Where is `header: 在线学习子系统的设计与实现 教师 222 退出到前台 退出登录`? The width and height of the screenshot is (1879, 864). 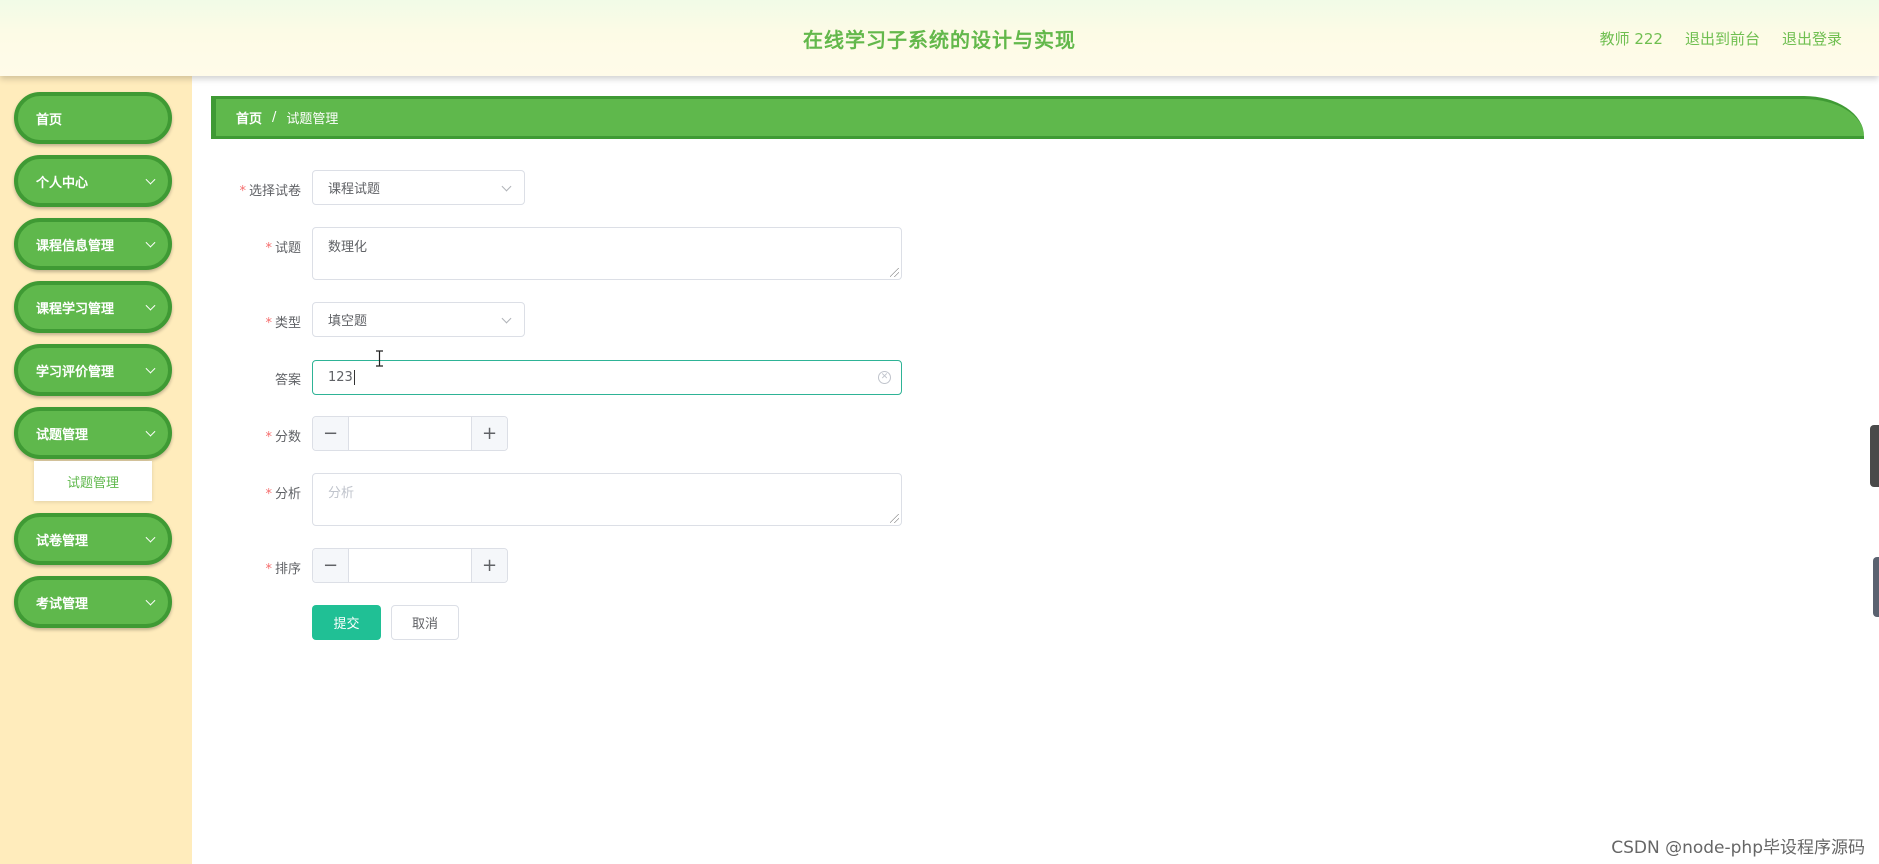
header: 在线学习子系统的设计与实现 教师 222 退出到前台 退出登录 is located at coordinates (939, 38).